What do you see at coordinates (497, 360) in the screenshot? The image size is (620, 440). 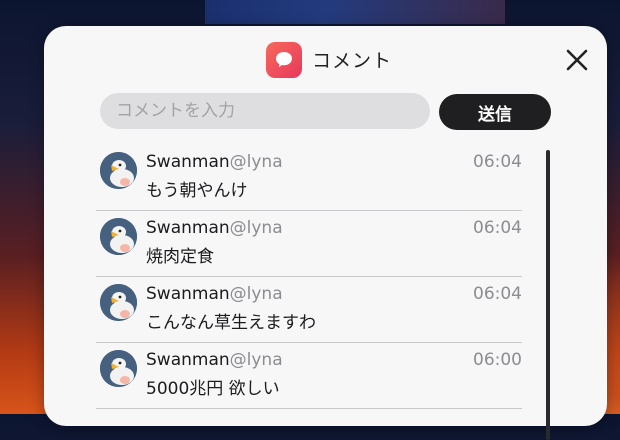 I see `comment-time: 06:00` at bounding box center [497, 360].